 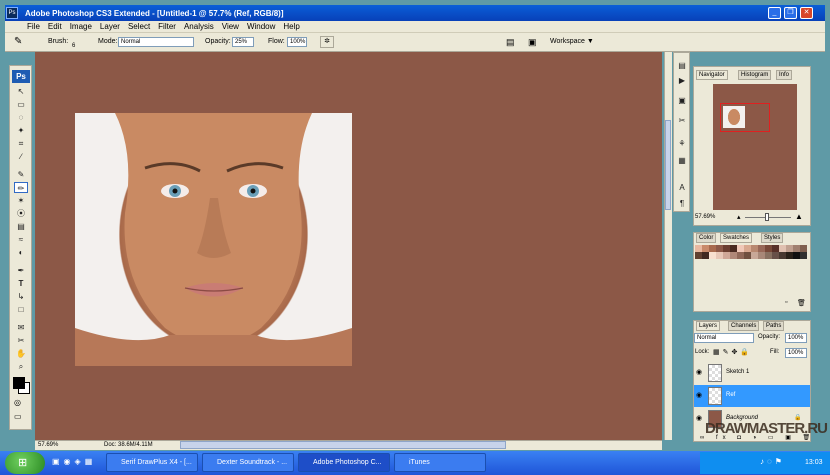 What do you see at coordinates (767, 217) in the screenshot?
I see `zoom-slider-handle` at bounding box center [767, 217].